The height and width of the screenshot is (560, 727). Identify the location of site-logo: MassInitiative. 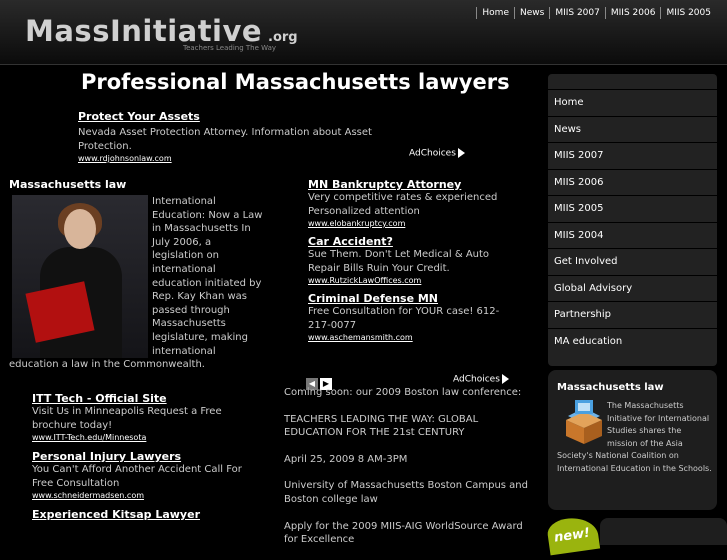
(143, 31).